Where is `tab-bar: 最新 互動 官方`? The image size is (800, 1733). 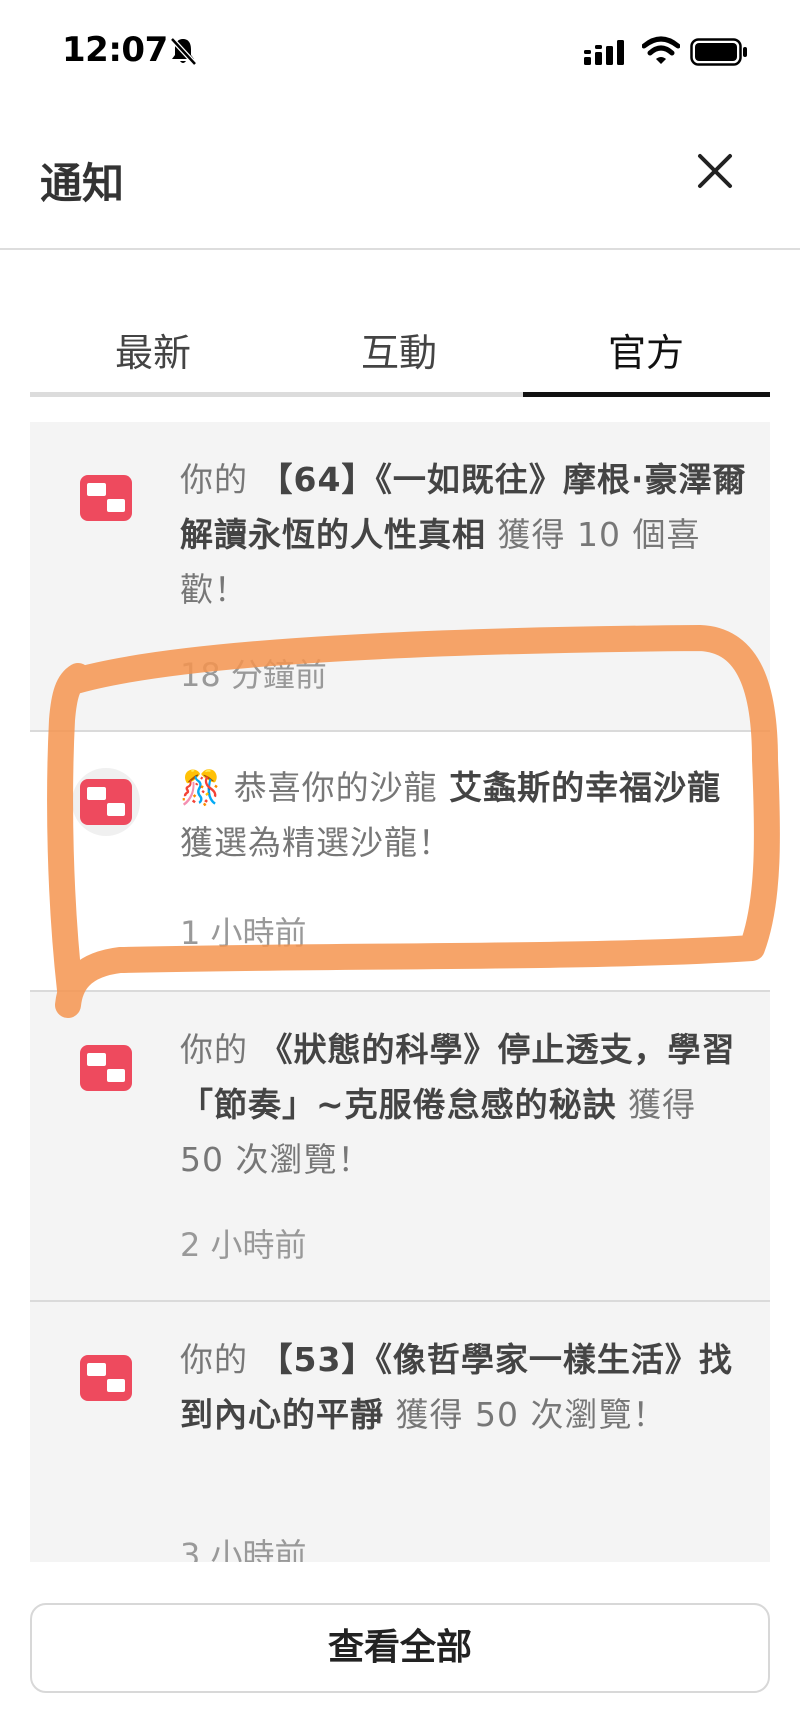 tab-bar: 最新 互動 官方 is located at coordinates (400, 352).